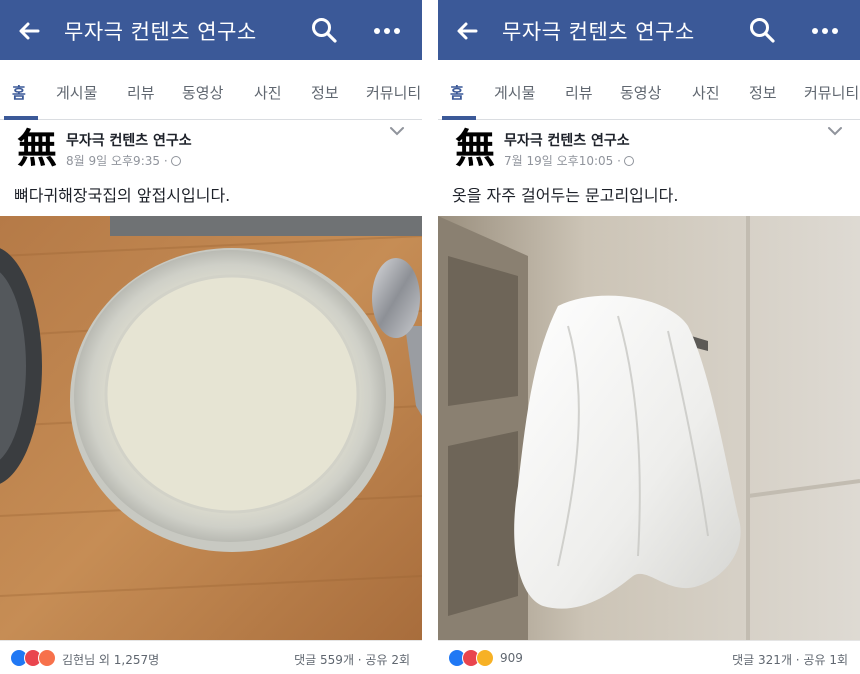 The height and width of the screenshot is (674, 860). Describe the element at coordinates (565, 195) in the screenshot. I see `post-caption: 옷을 자주 걸어두는 문고리입니다.` at that location.